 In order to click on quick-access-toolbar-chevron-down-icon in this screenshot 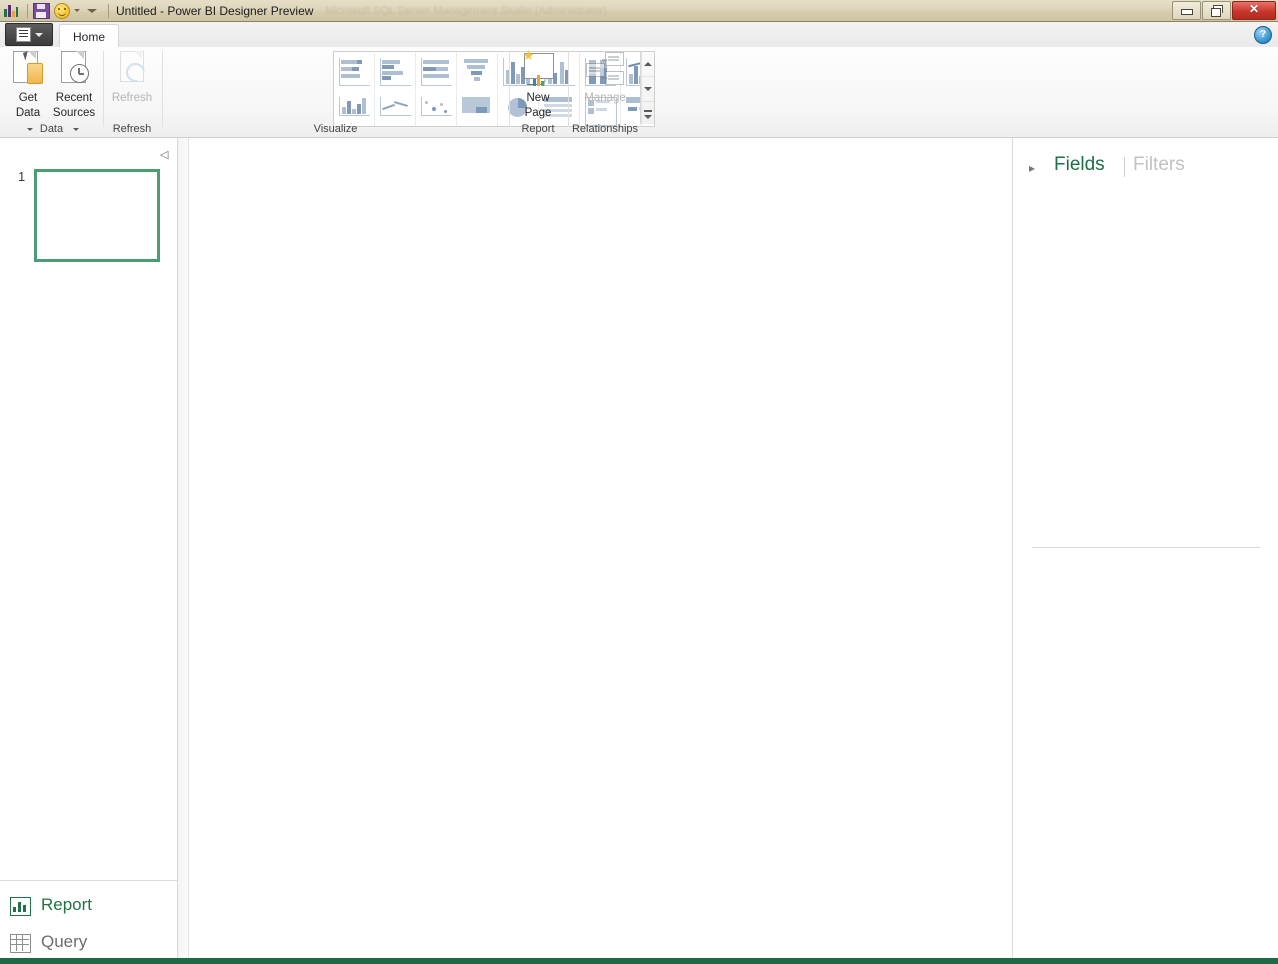, I will do `click(92, 10)`.